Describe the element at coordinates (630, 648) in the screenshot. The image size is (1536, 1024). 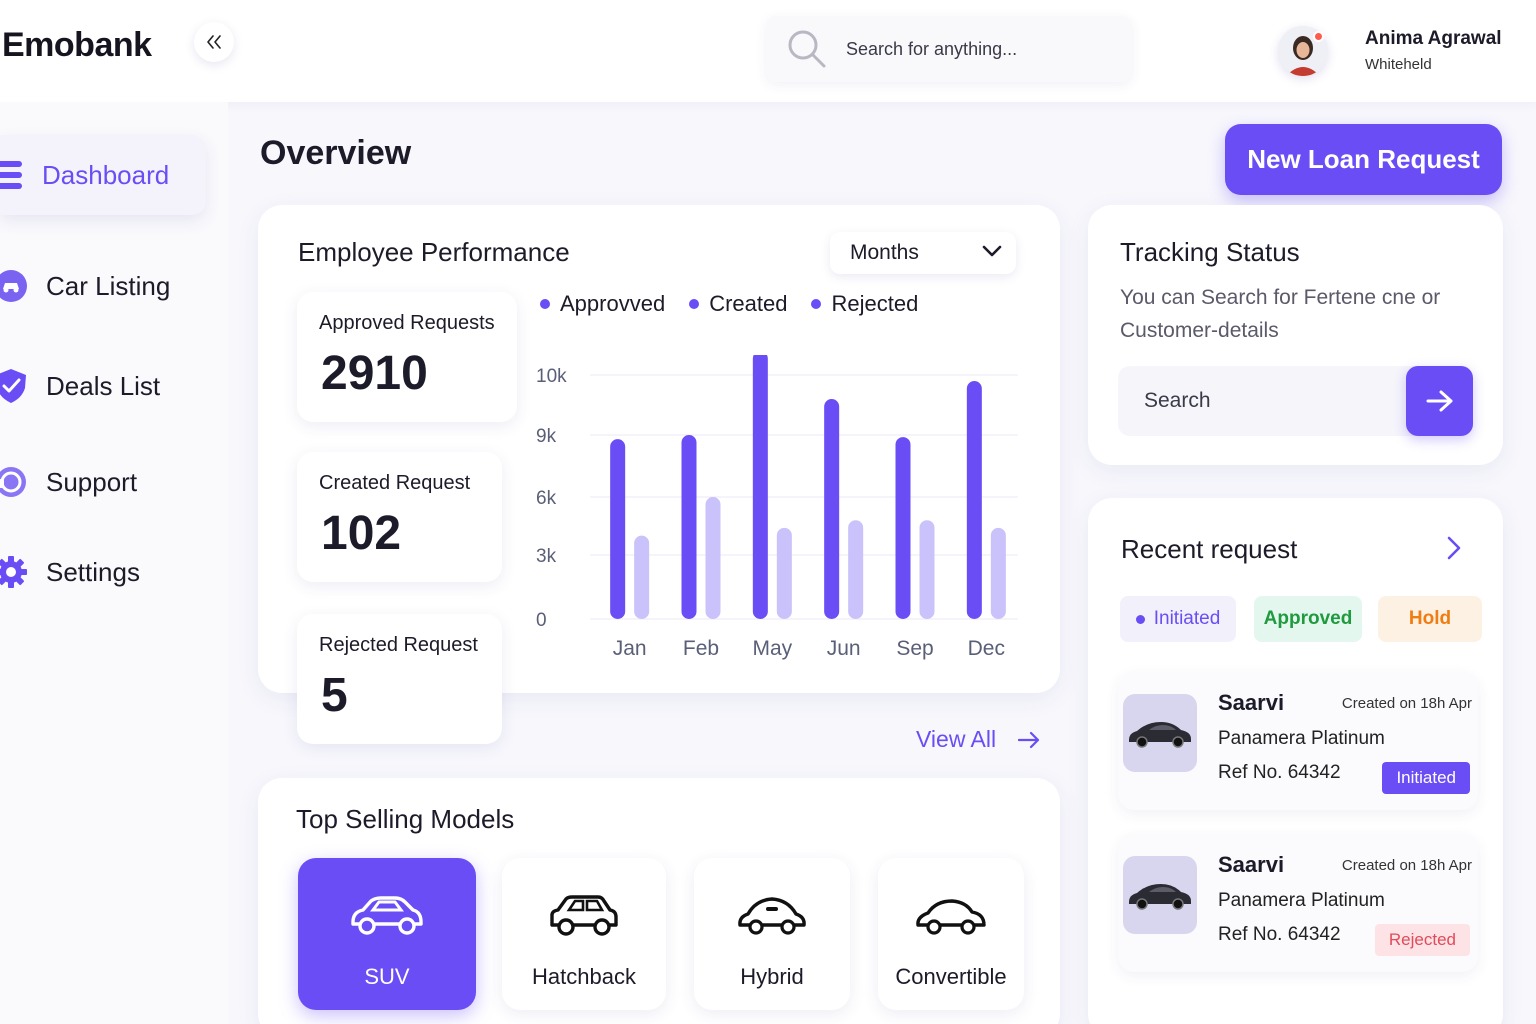
I see `x-tick-label: Jan` at that location.